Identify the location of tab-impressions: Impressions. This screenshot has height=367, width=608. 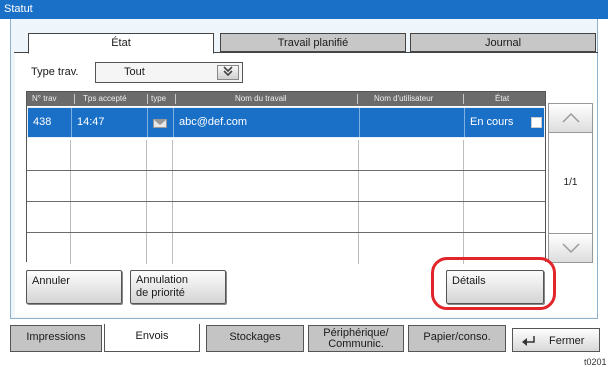
(56, 338).